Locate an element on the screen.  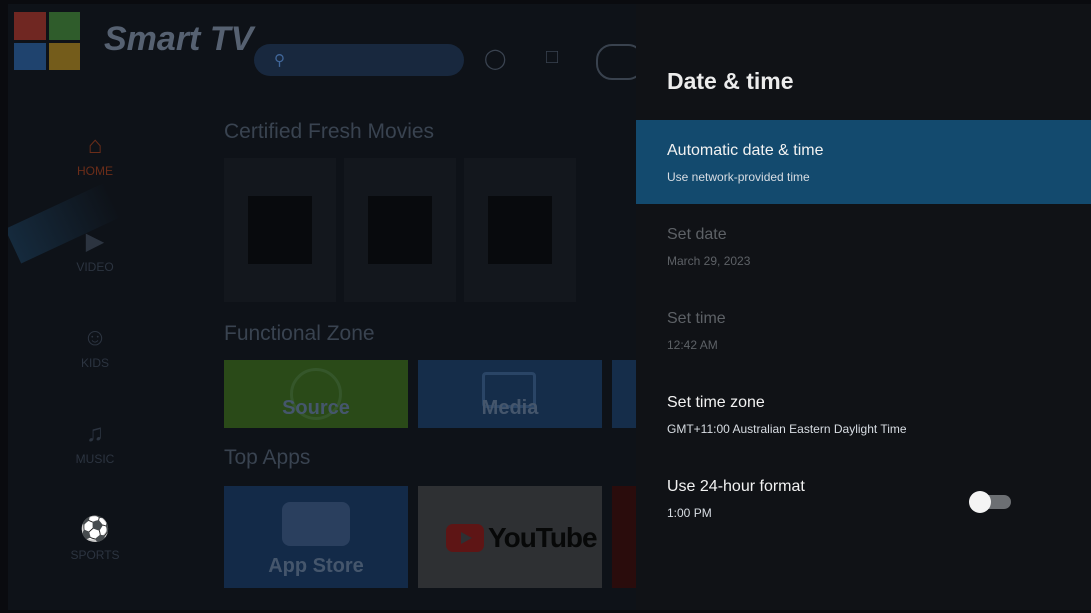
video-icon: ▶ is located at coordinates (95, 241).